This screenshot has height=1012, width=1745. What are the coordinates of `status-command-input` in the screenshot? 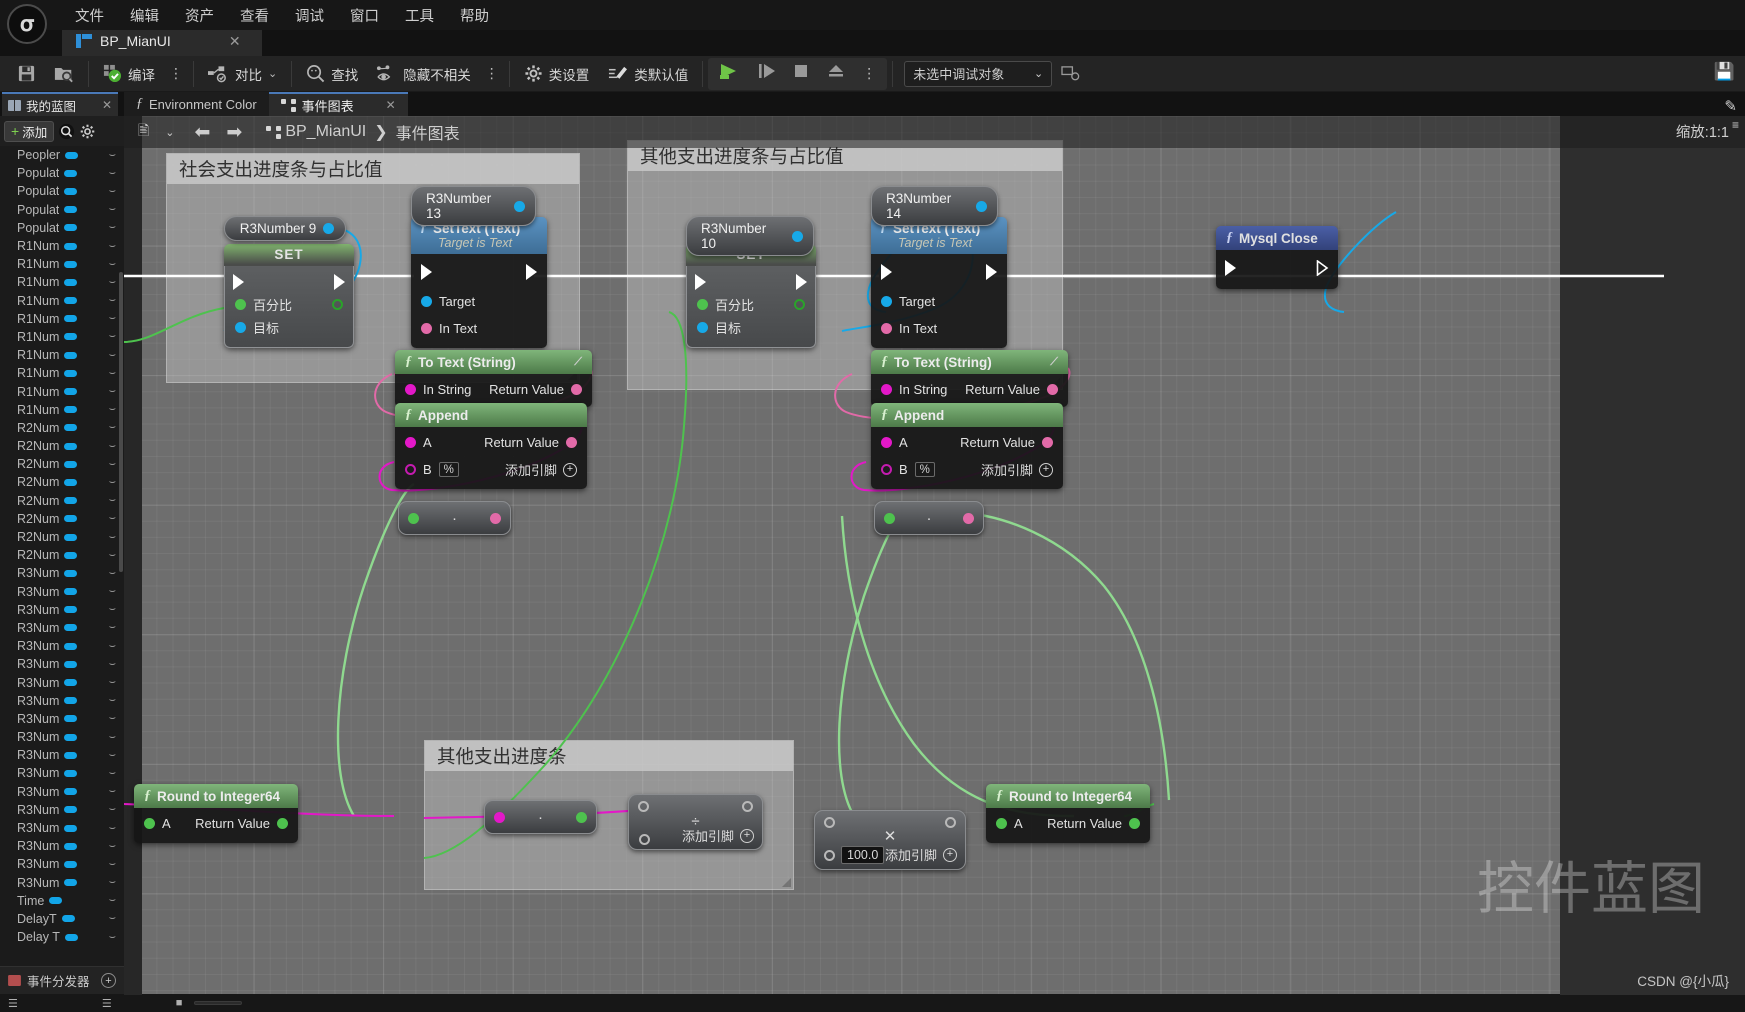 It's located at (218, 1003).